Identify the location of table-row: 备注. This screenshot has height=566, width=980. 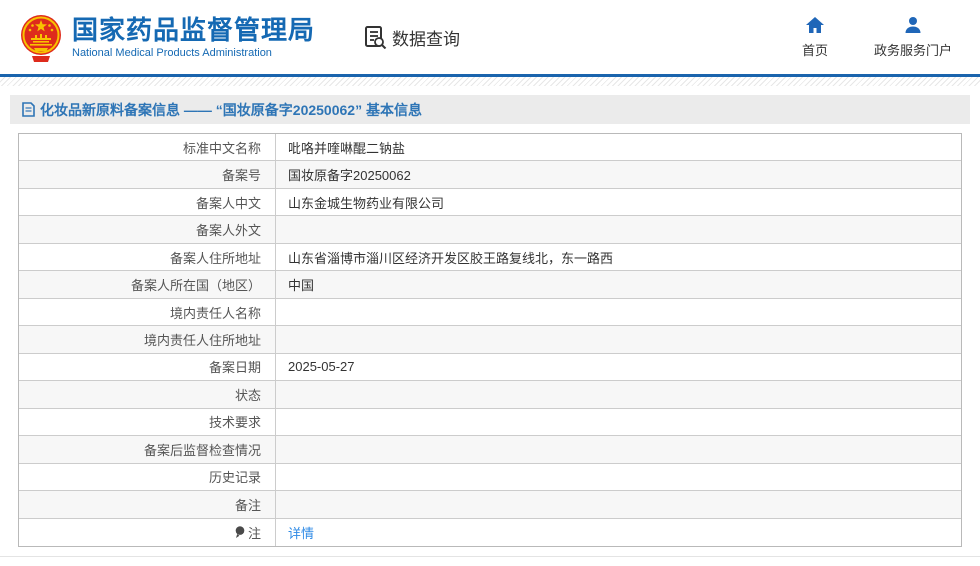
(490, 505).